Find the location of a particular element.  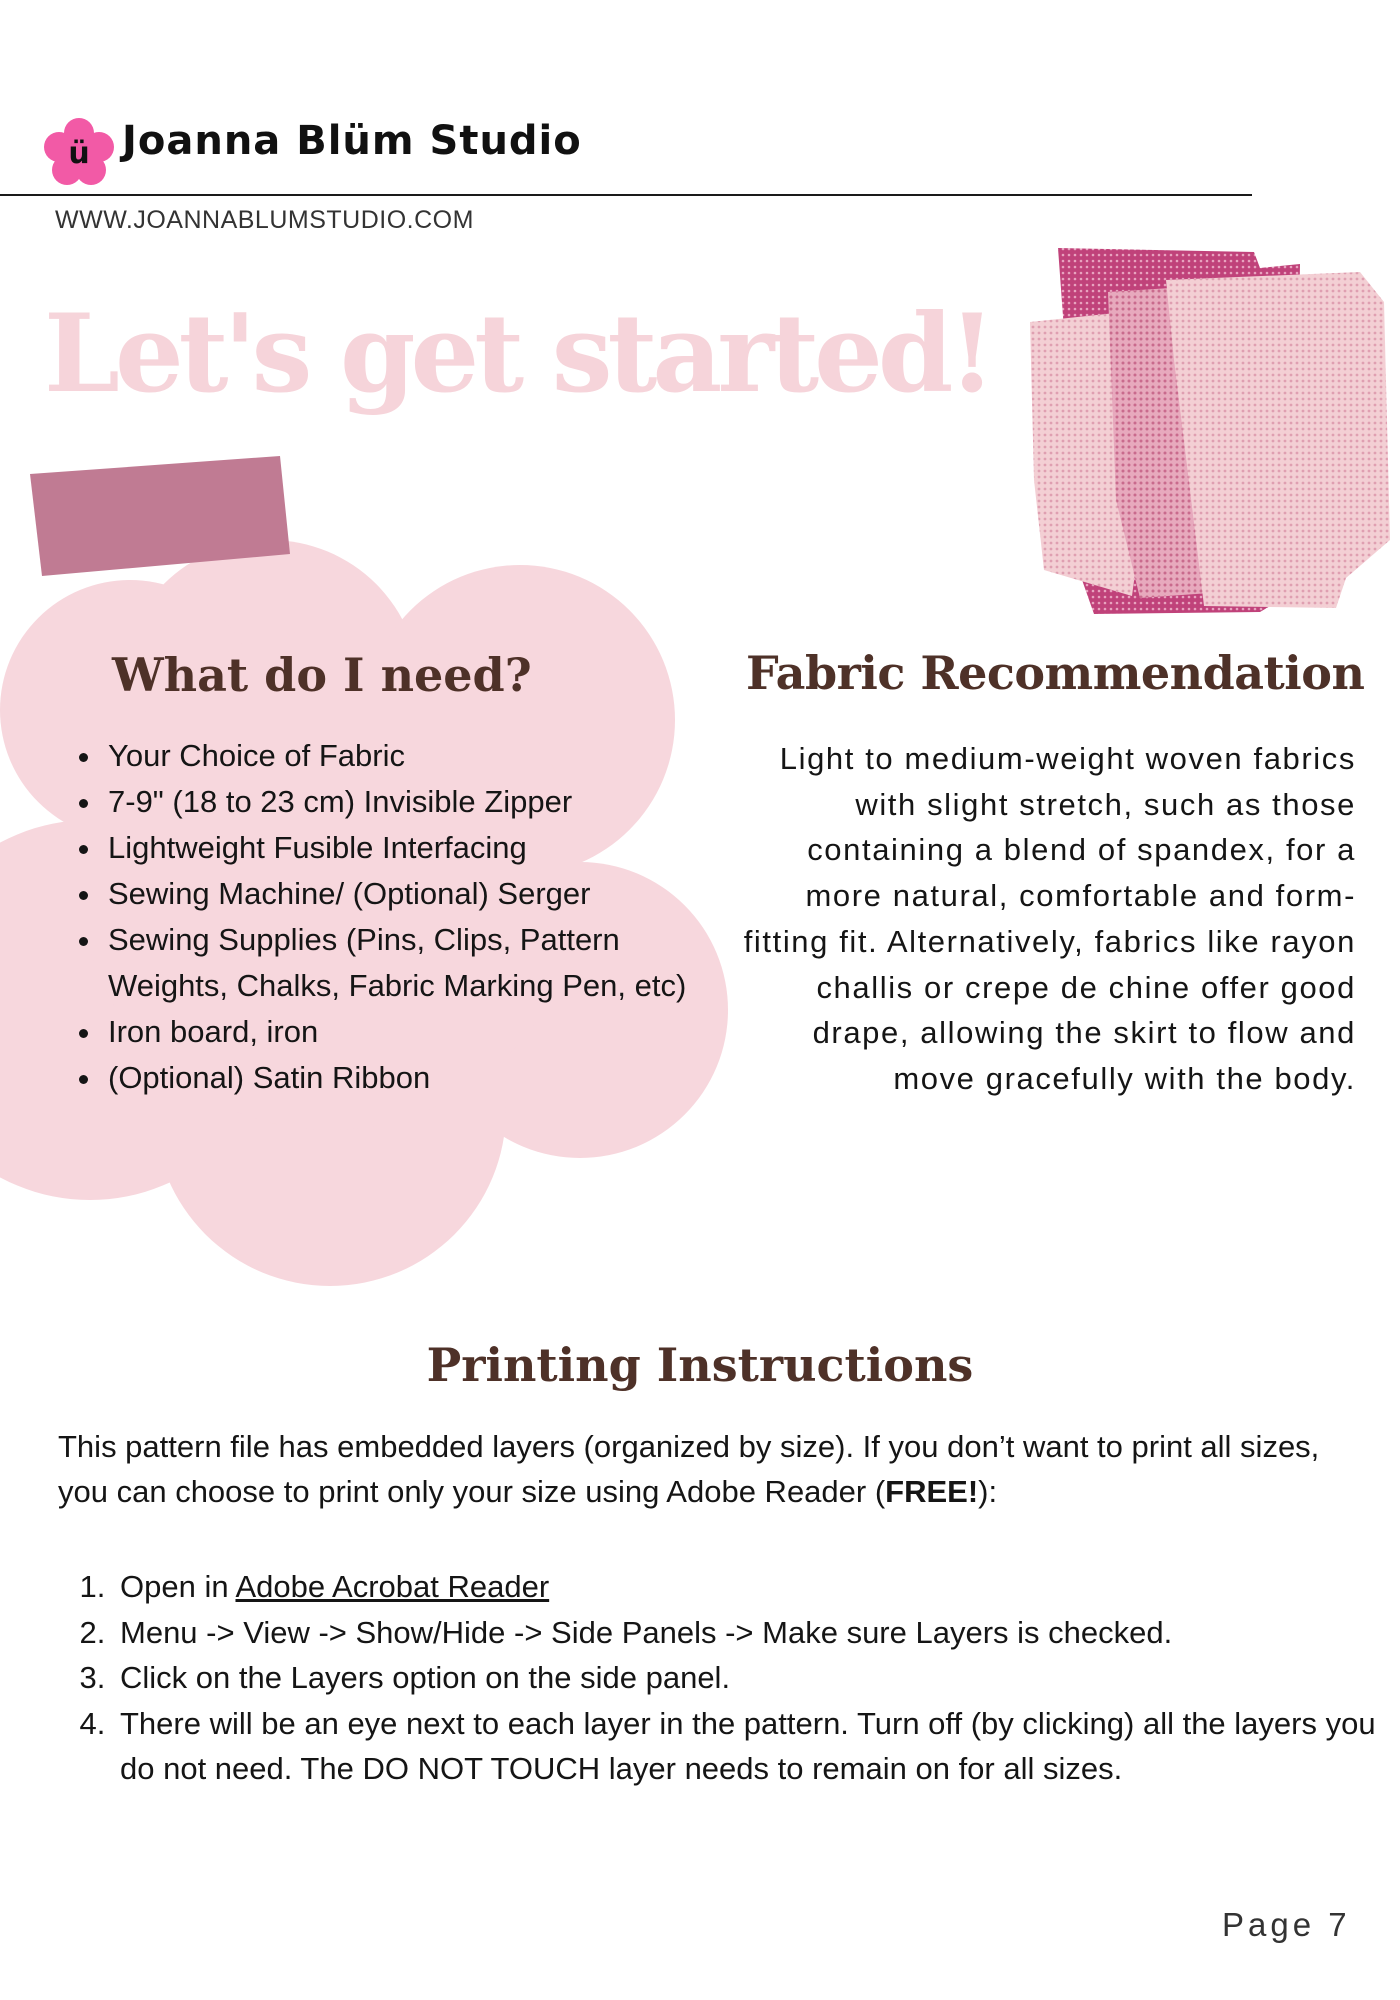

list-item: 7-9" (18 to 23 cm) Invisible Zipper is located at coordinates (424, 802).